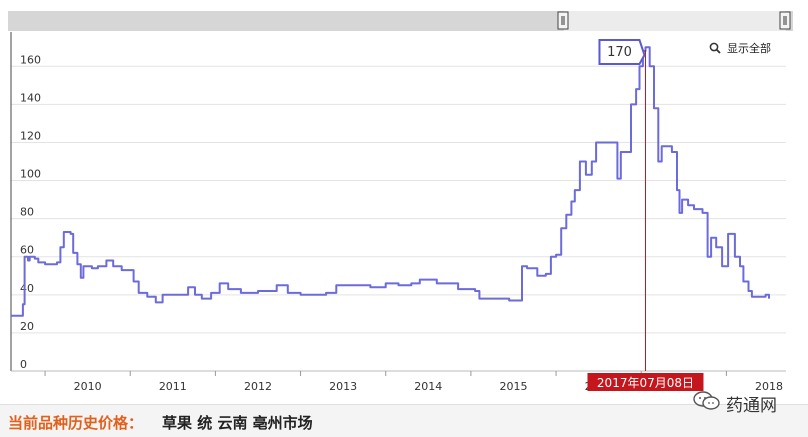  I want to click on tooltip-value: 170, so click(619, 52).